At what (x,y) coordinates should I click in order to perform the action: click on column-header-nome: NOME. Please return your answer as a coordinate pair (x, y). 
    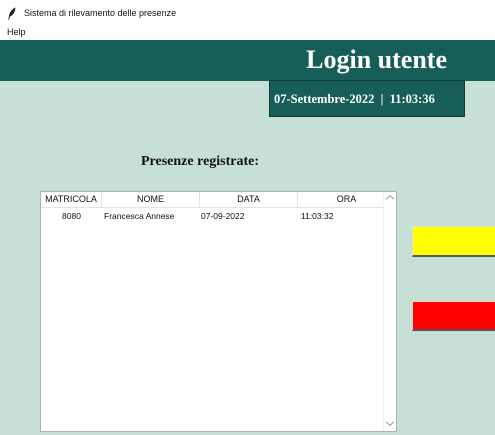
    Looking at the image, I should click on (151, 199).